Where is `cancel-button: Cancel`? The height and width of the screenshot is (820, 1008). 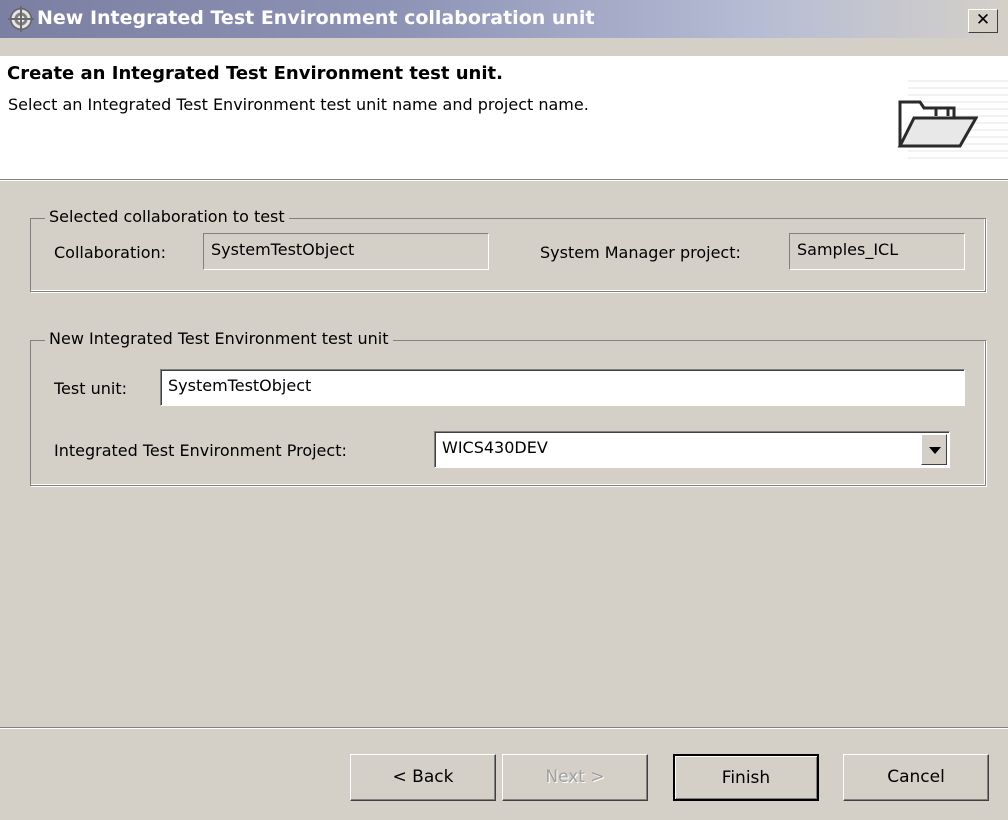 cancel-button: Cancel is located at coordinates (916, 777).